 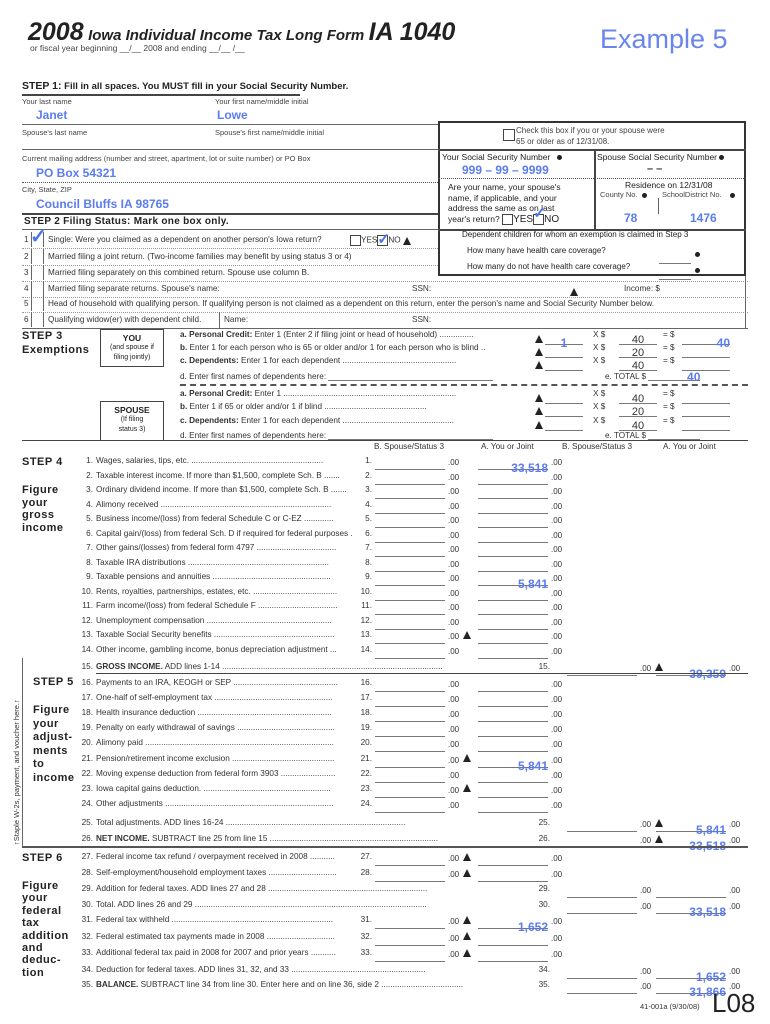 I want to click on line-ref: 10., so click(x=366, y=591).